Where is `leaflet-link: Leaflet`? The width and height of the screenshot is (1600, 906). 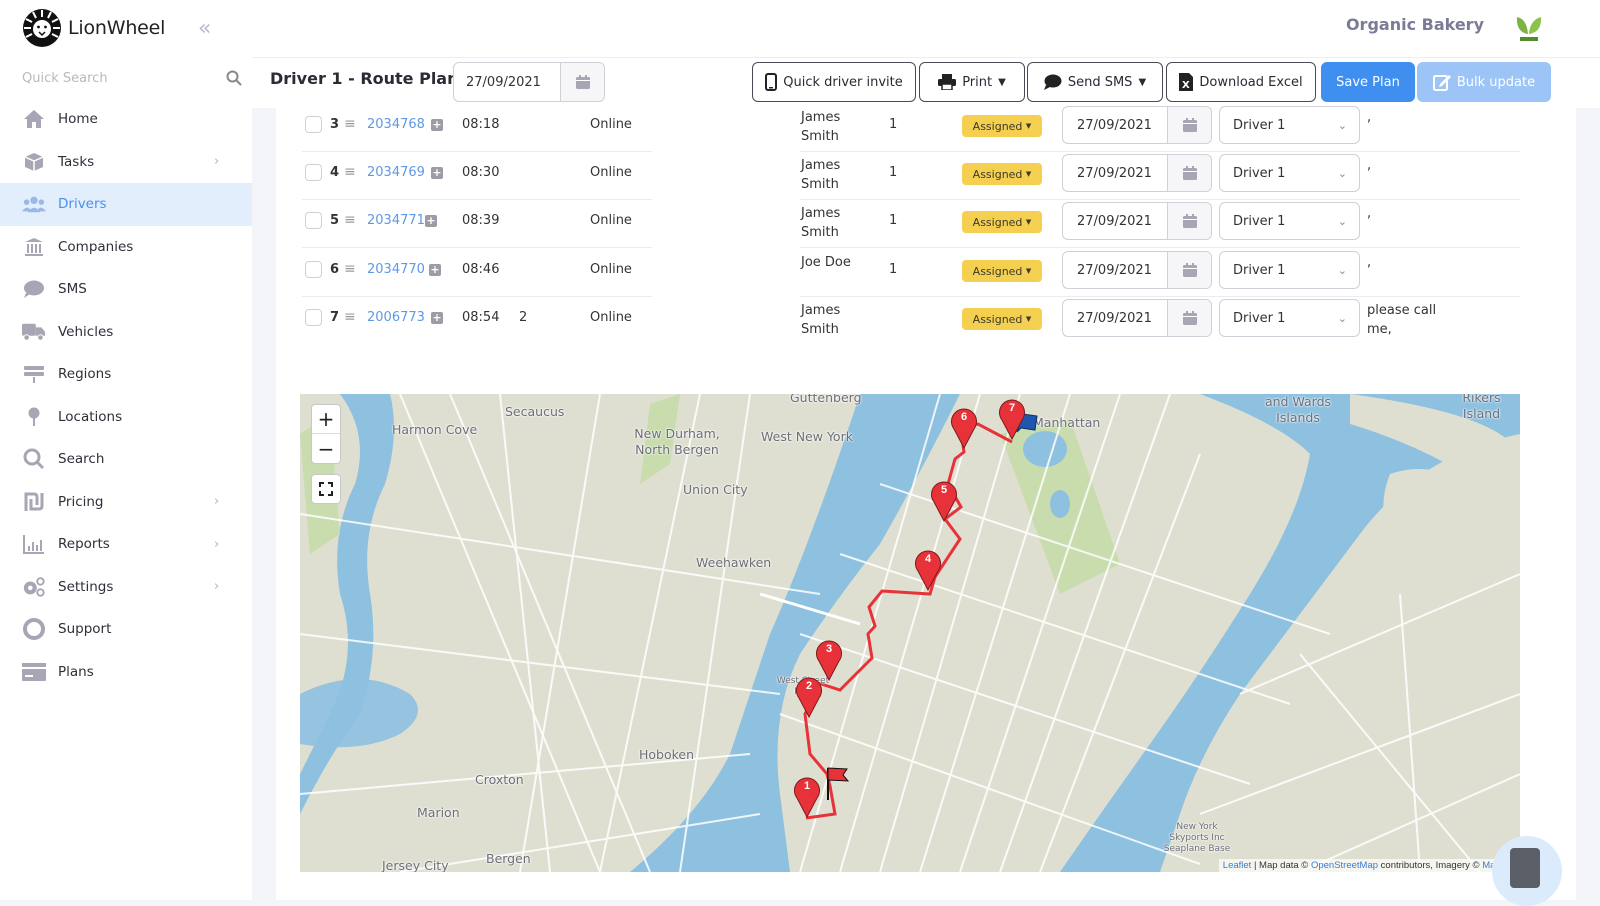 leaflet-link: Leaflet is located at coordinates (1237, 865).